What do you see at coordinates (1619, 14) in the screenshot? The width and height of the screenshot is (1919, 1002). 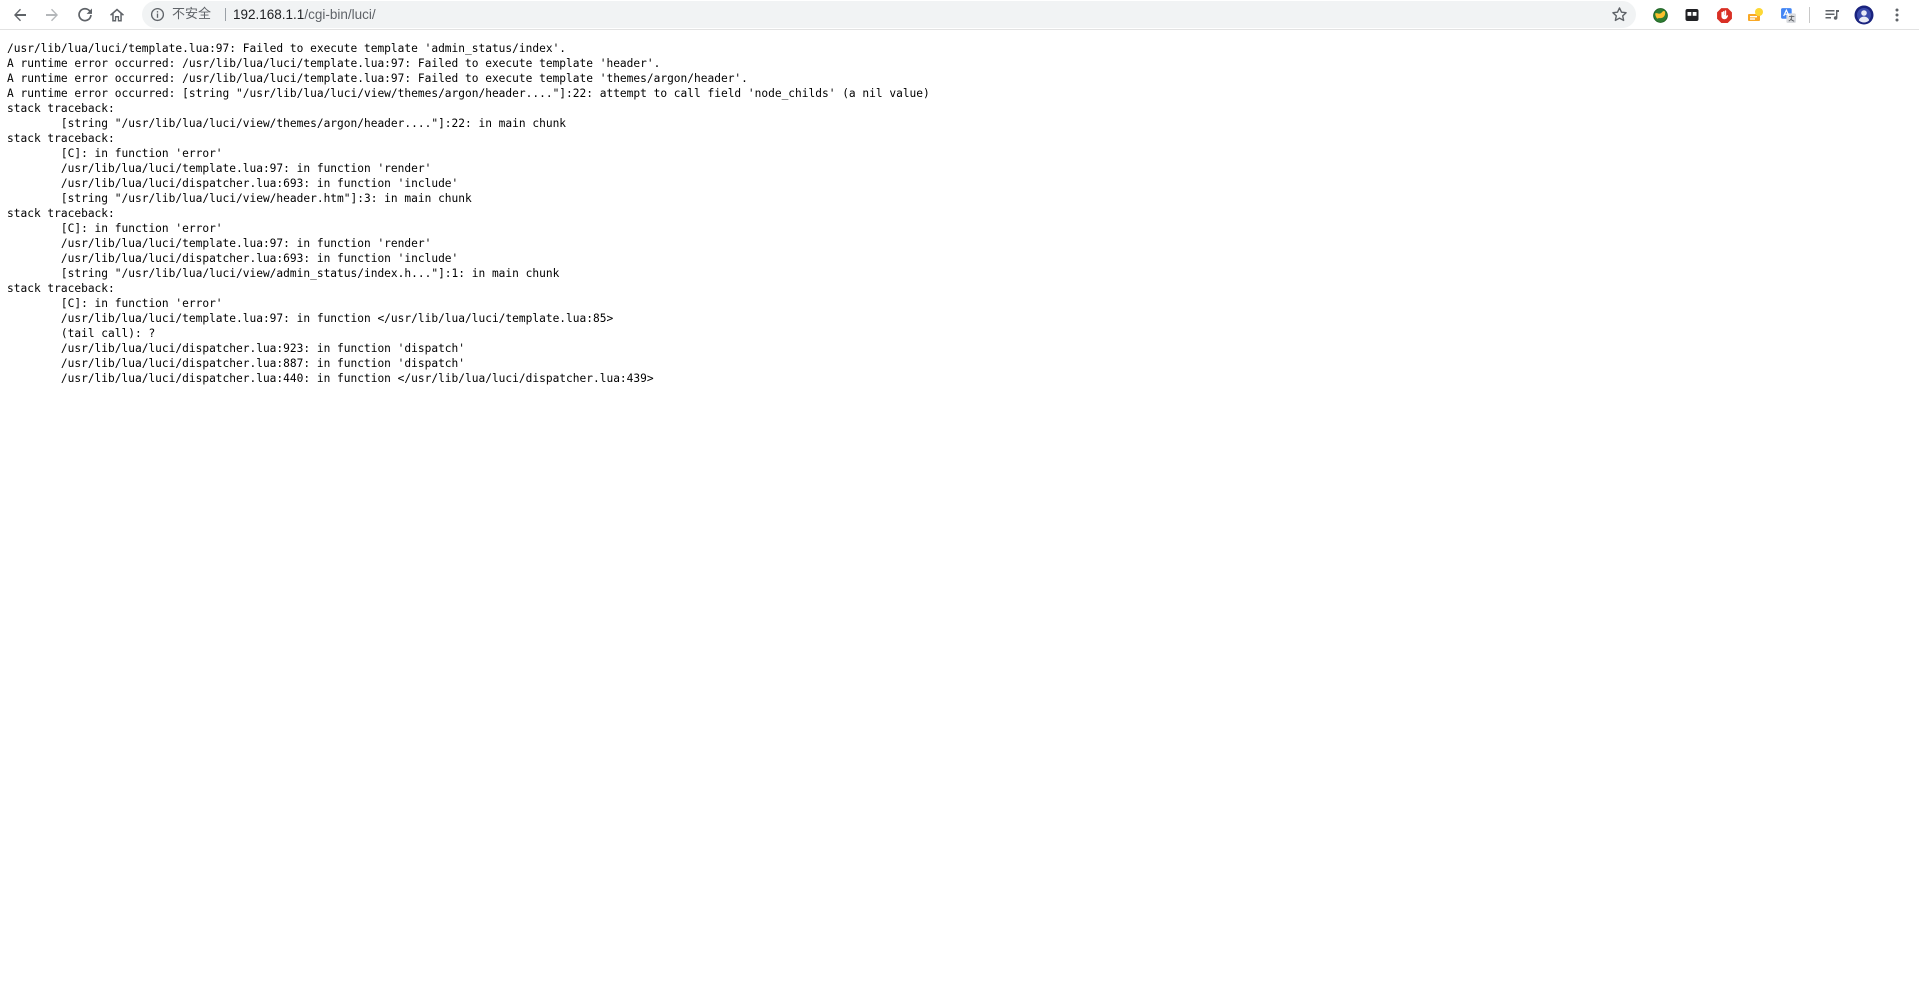 I see `bookmark-star-icon` at bounding box center [1619, 14].